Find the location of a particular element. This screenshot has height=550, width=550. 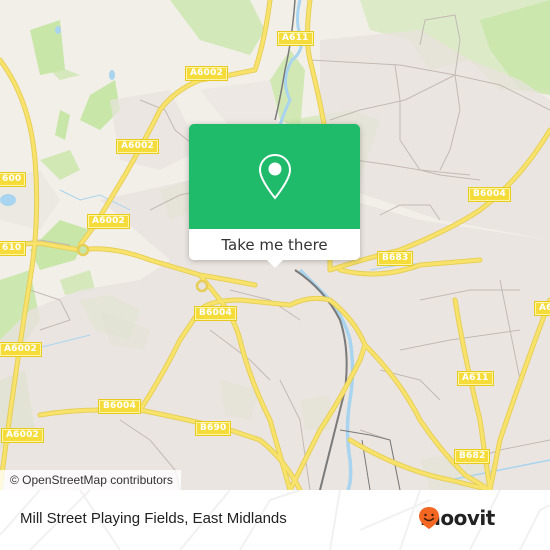

road-label: 600 is located at coordinates (13, 179).